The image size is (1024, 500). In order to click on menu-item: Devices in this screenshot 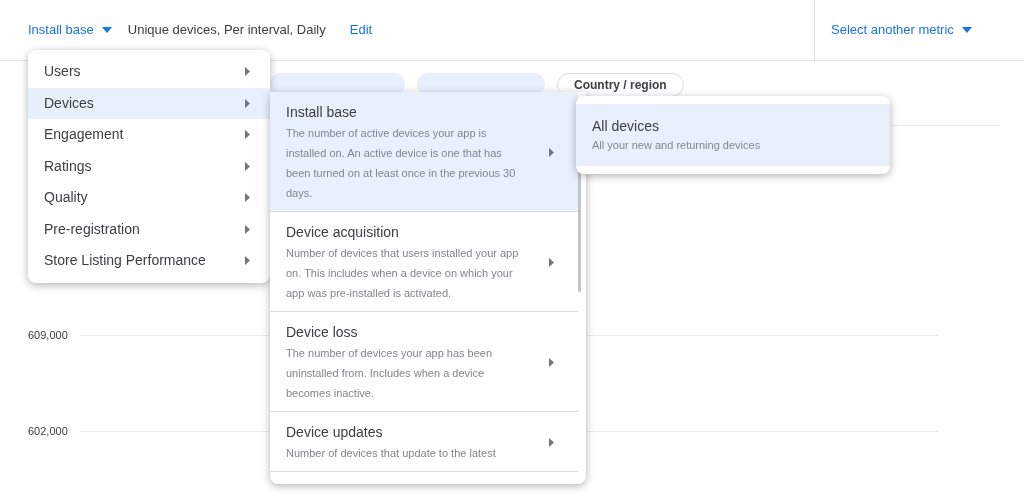, I will do `click(149, 103)`.